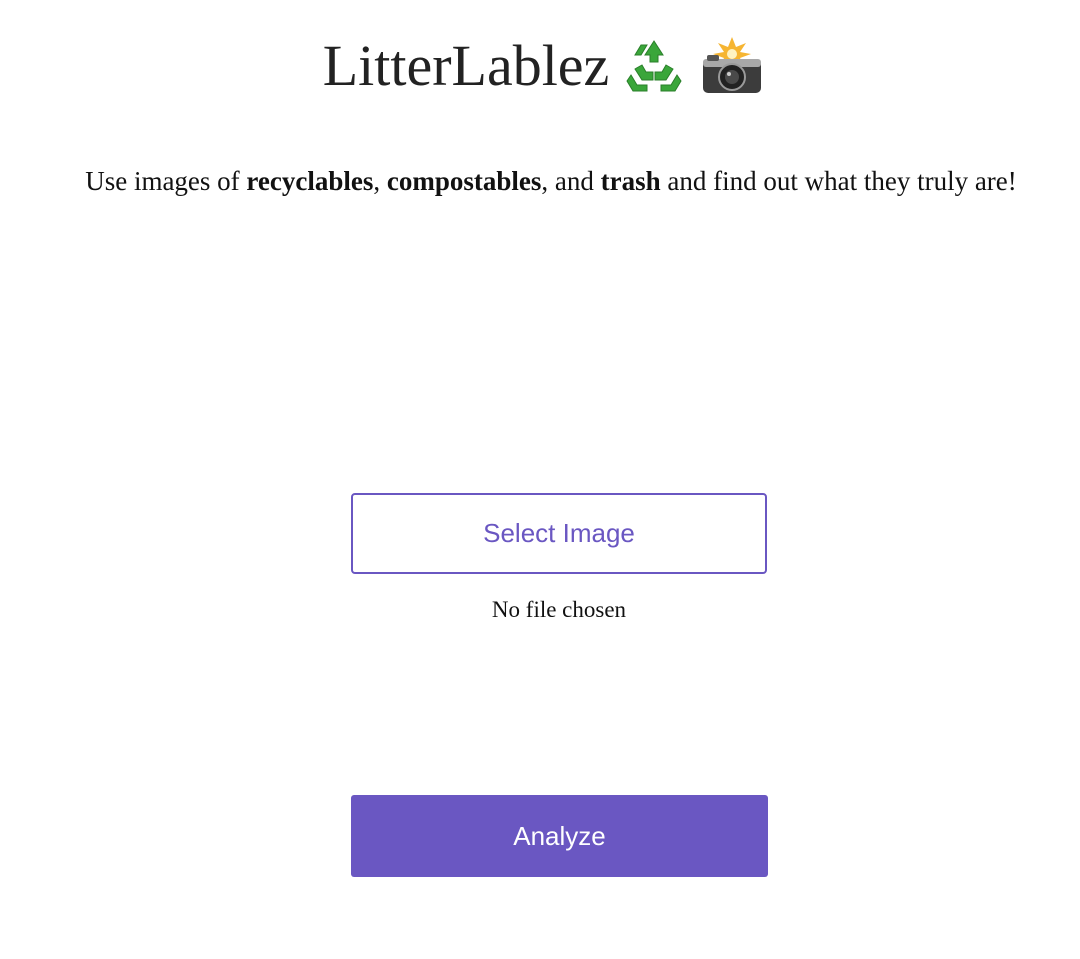 This screenshot has height=959, width=1080. I want to click on tagline-trash: trash, so click(630, 181).